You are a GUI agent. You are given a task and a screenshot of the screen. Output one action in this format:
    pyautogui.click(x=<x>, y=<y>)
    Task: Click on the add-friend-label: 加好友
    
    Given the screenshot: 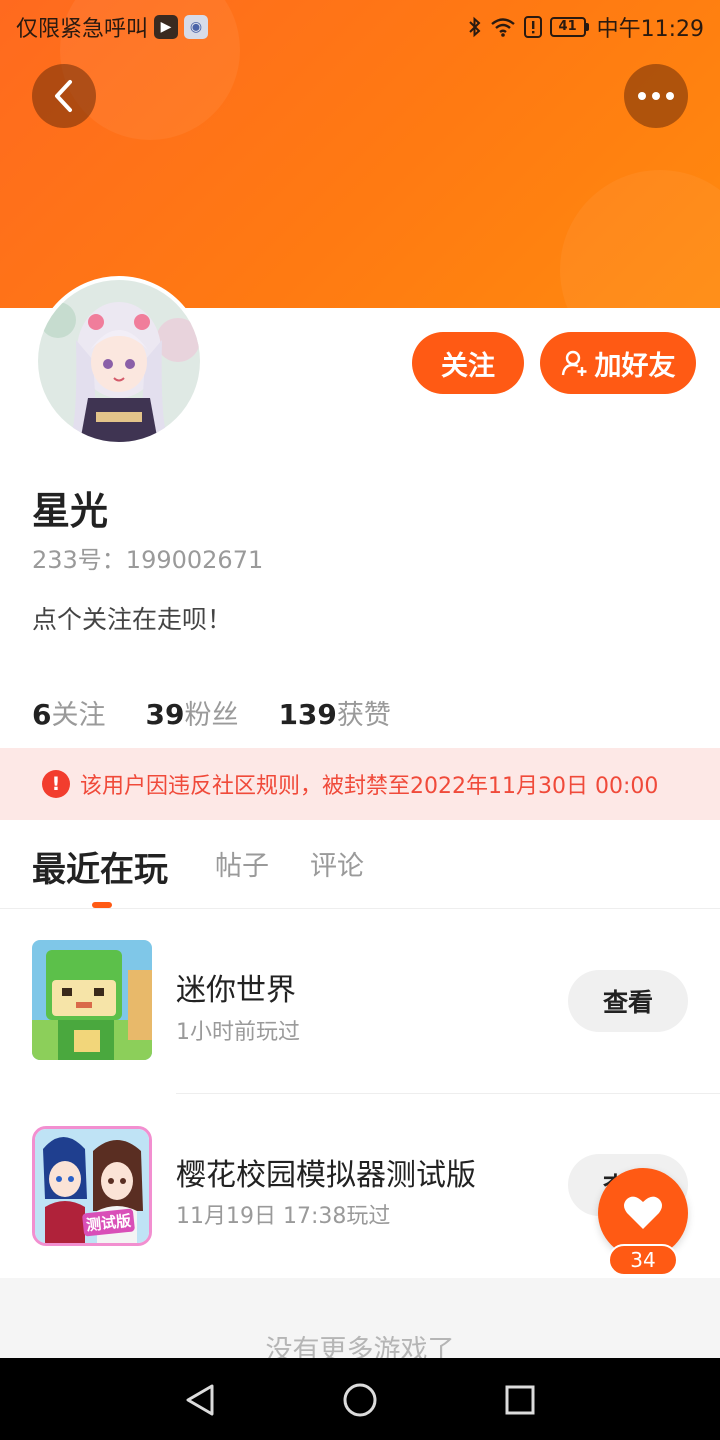 What is the action you would take?
    pyautogui.click(x=635, y=366)
    